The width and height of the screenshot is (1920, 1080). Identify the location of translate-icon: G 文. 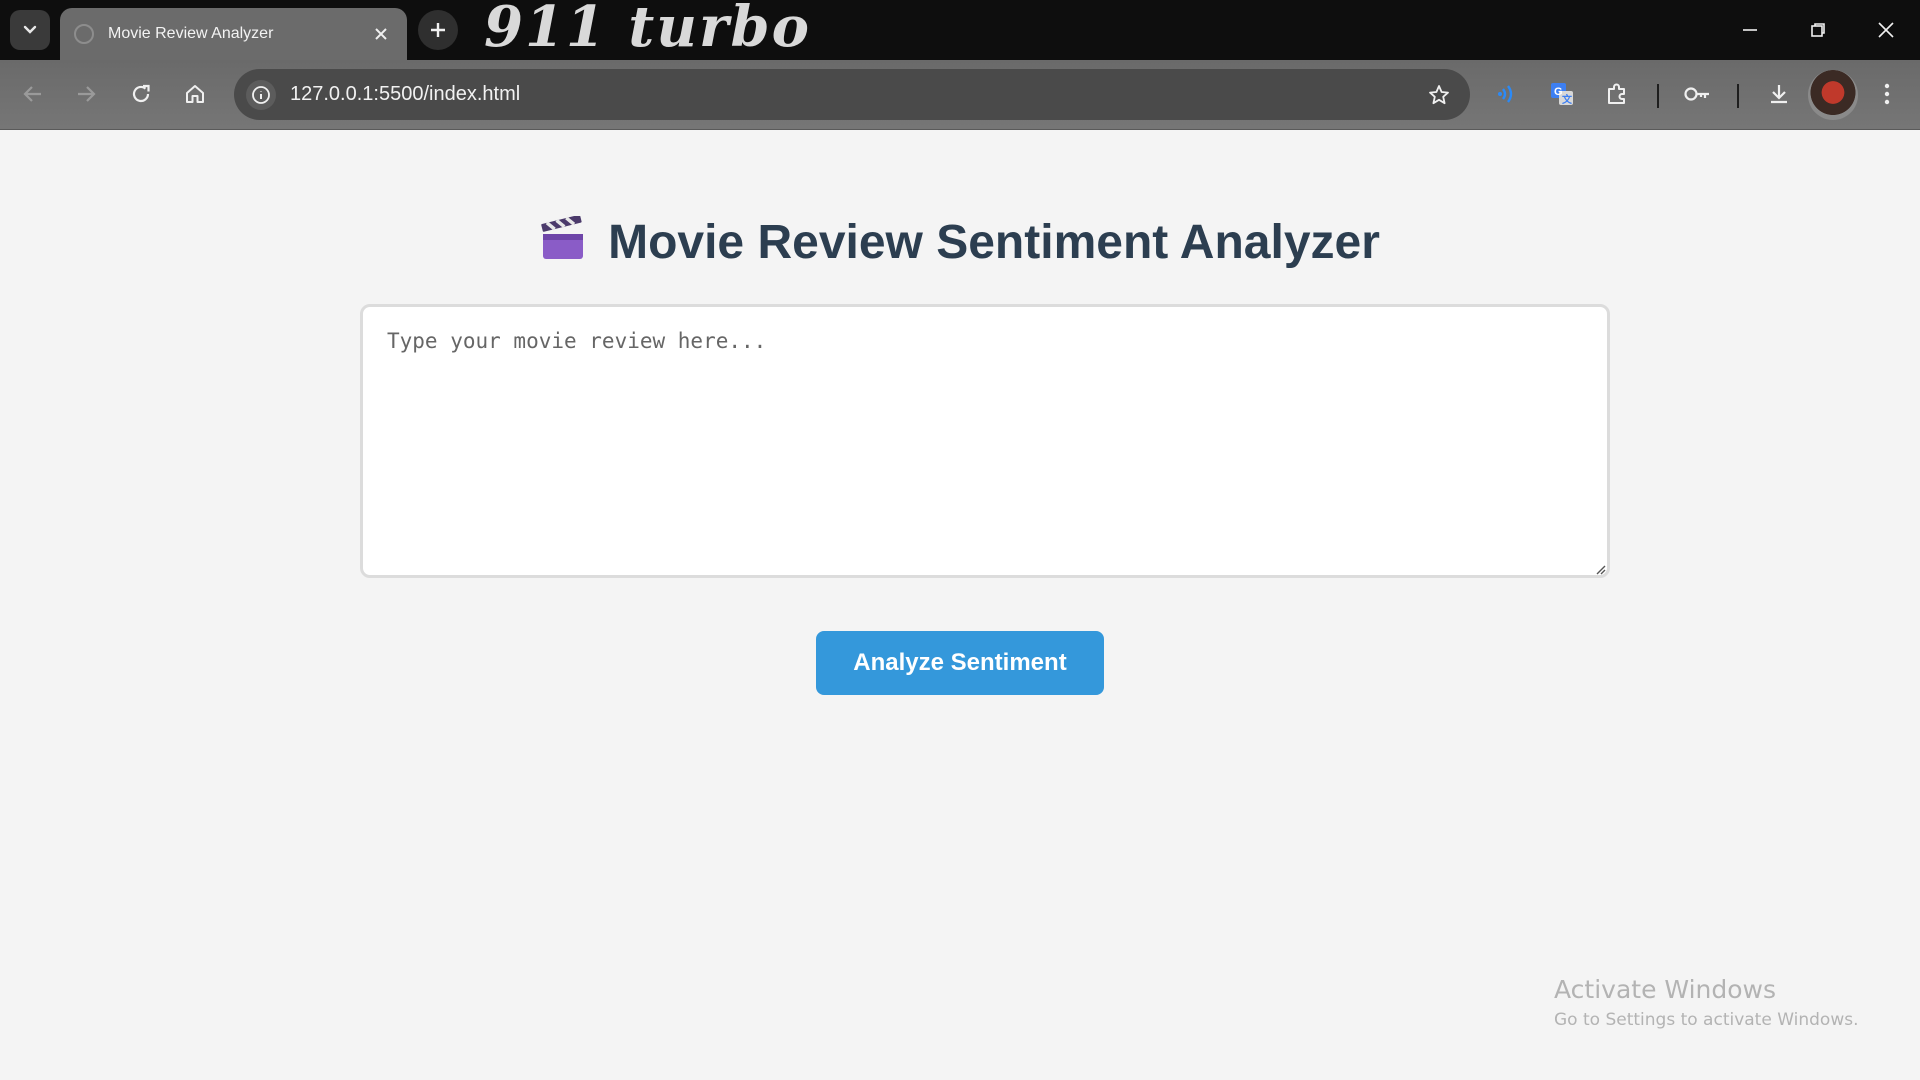
(1562, 94).